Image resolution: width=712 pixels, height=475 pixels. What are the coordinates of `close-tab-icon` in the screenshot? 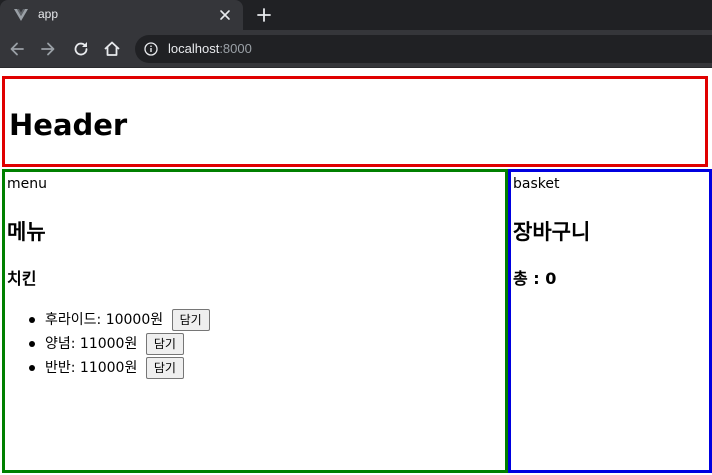 It's located at (225, 15).